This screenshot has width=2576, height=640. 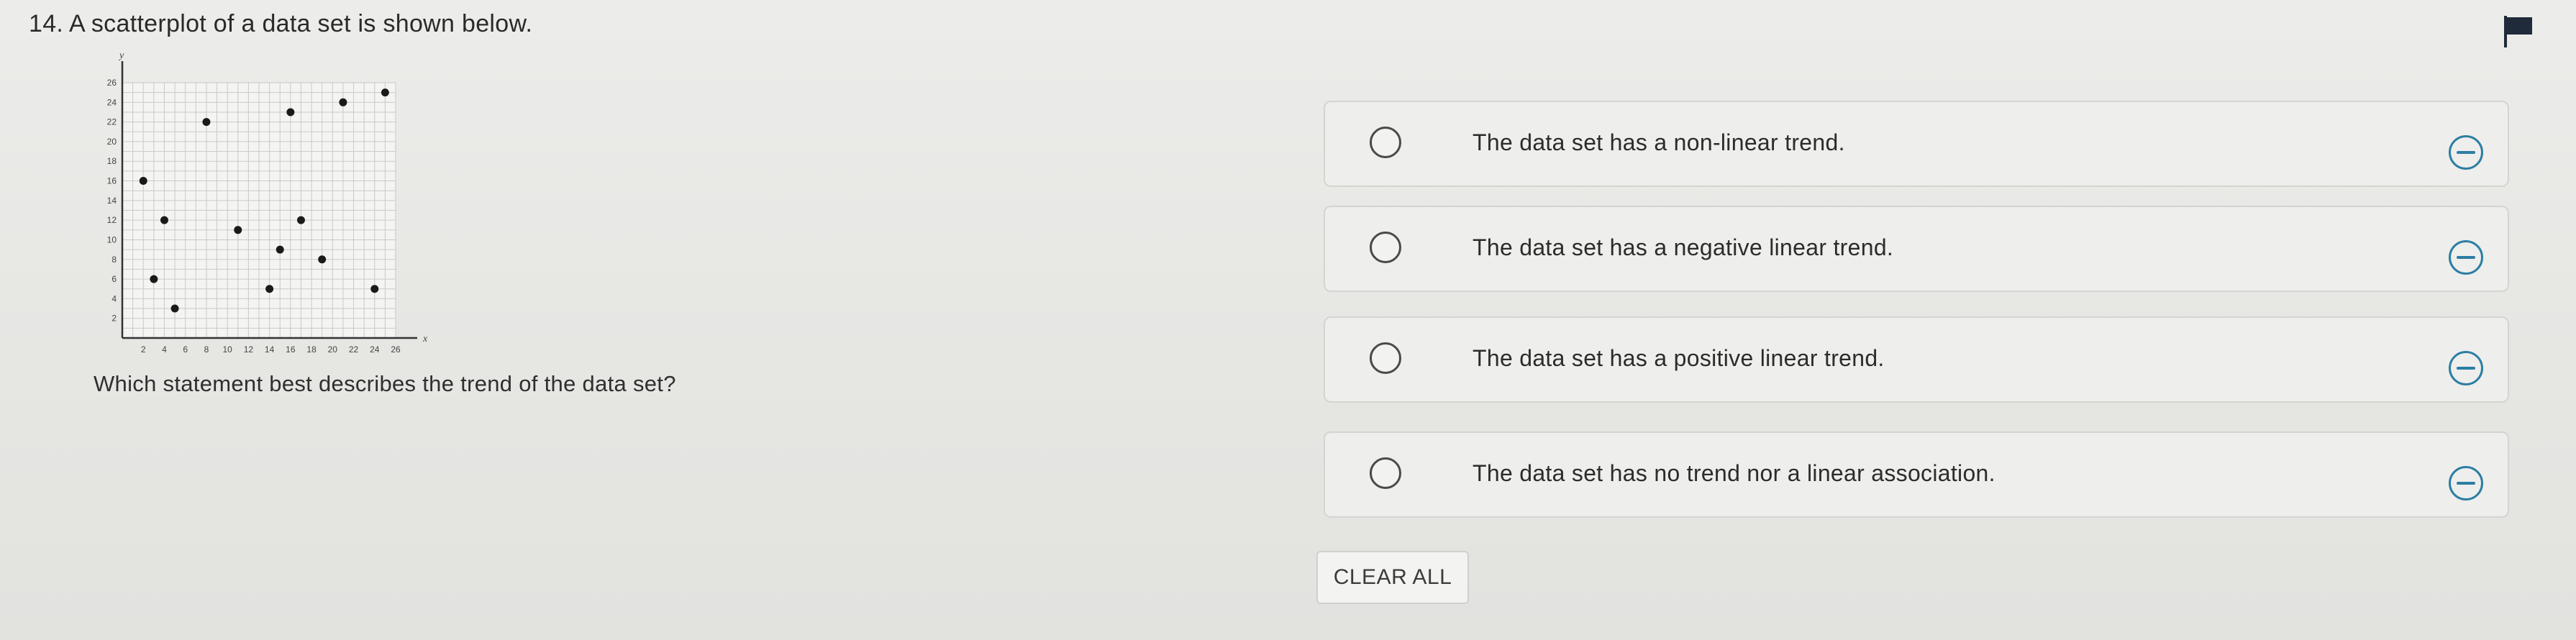 I want to click on y-tick-label: 10, so click(x=112, y=239).